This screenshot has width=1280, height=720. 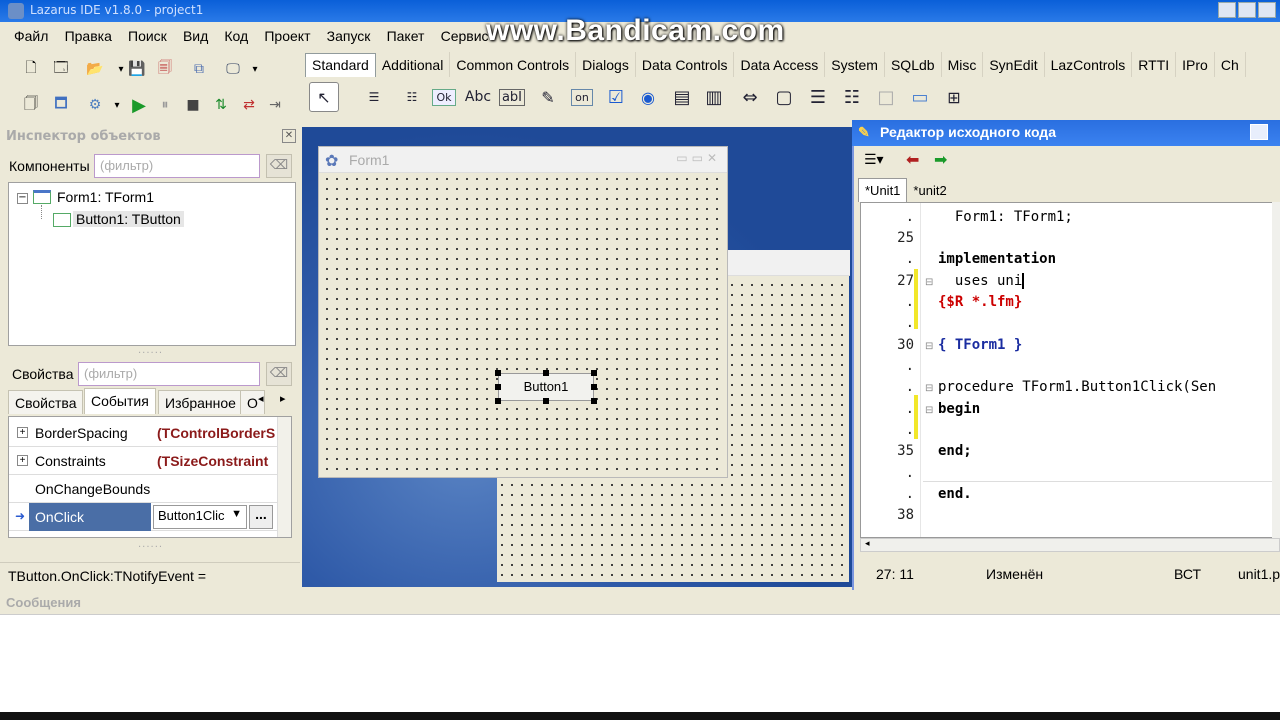 I want to click on view-form-list-icon: 🗖, so click(x=61, y=105).